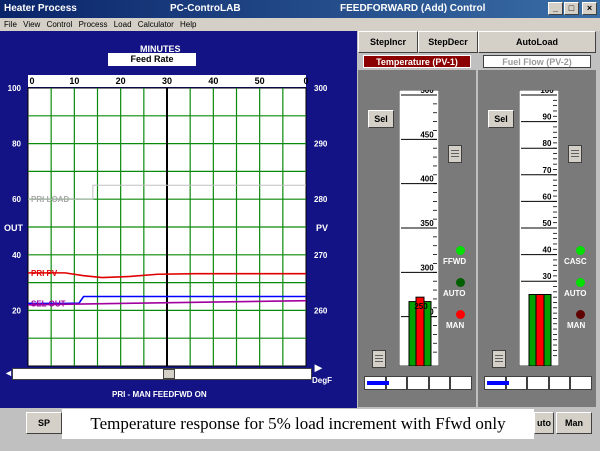 Image resolution: width=600 pixels, height=451 pixels. I want to click on pv2-man-led, so click(580, 314).